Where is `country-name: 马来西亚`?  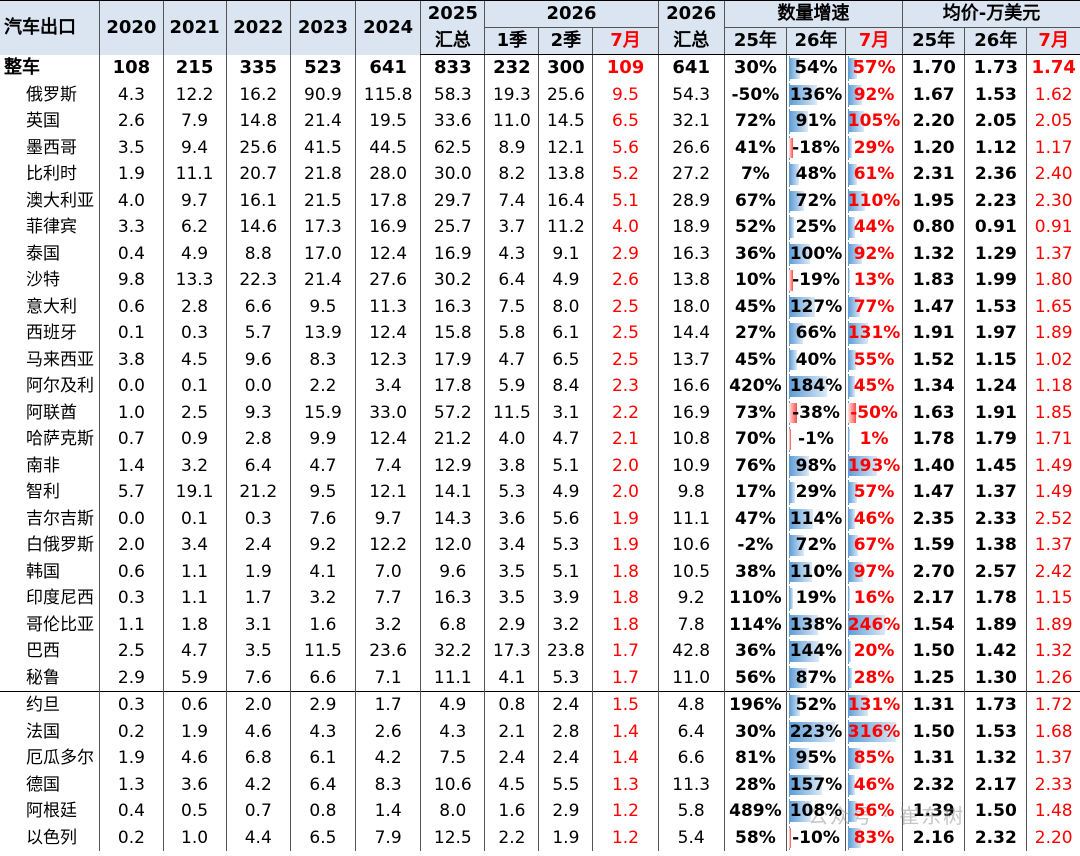
country-name: 马来西亚 is located at coordinates (60, 359).